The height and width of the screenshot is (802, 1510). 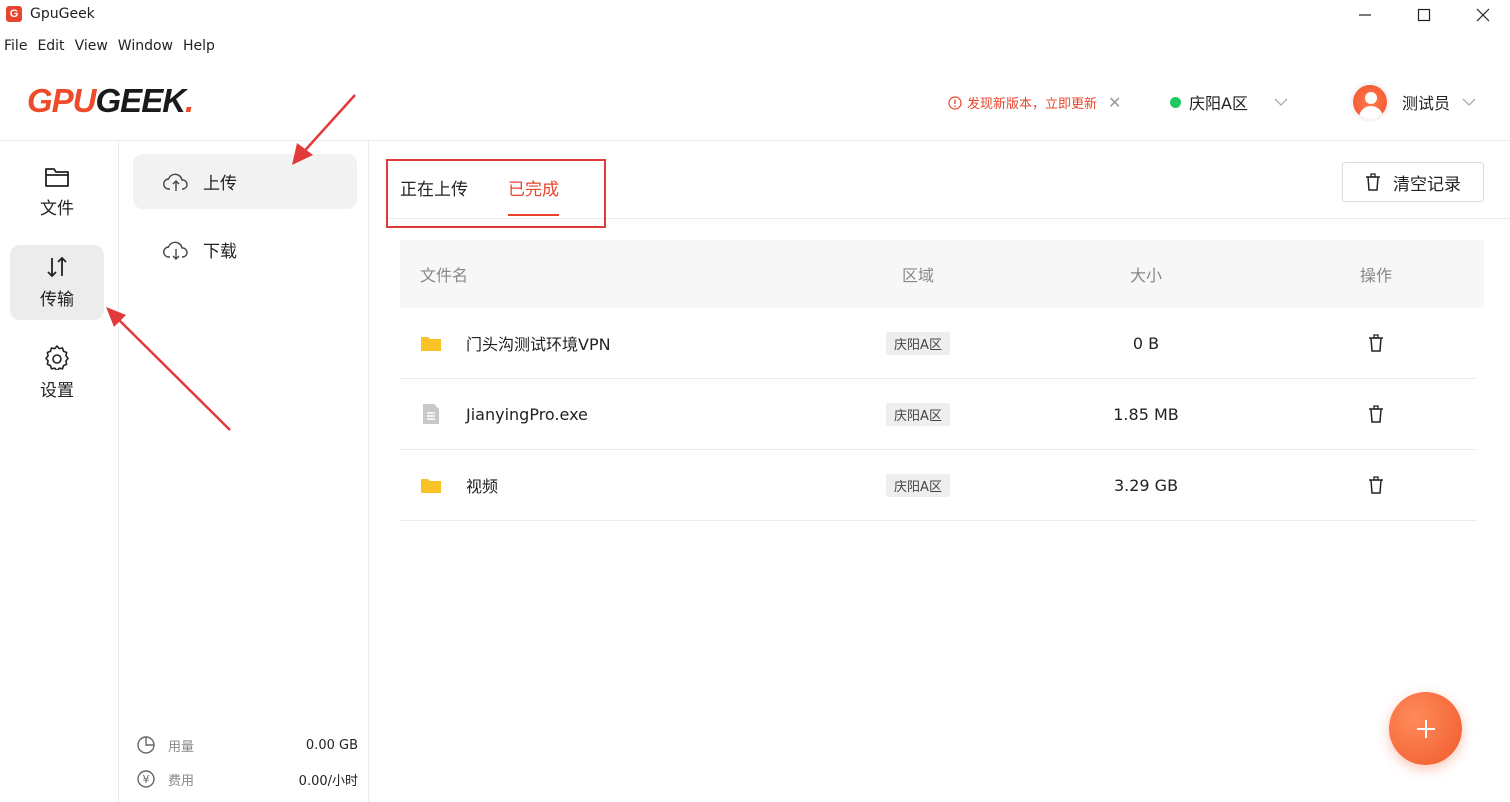 What do you see at coordinates (57, 300) in the screenshot?
I see `nav-item-transfer-label: 传输` at bounding box center [57, 300].